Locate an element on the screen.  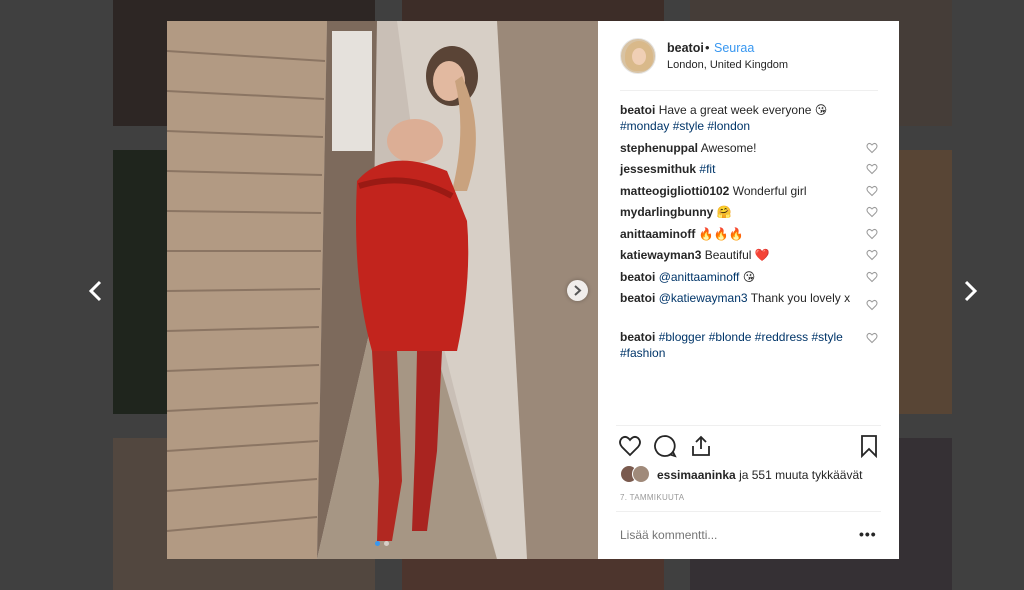
comment-text: Wonderful girl is located at coordinates (769, 191).